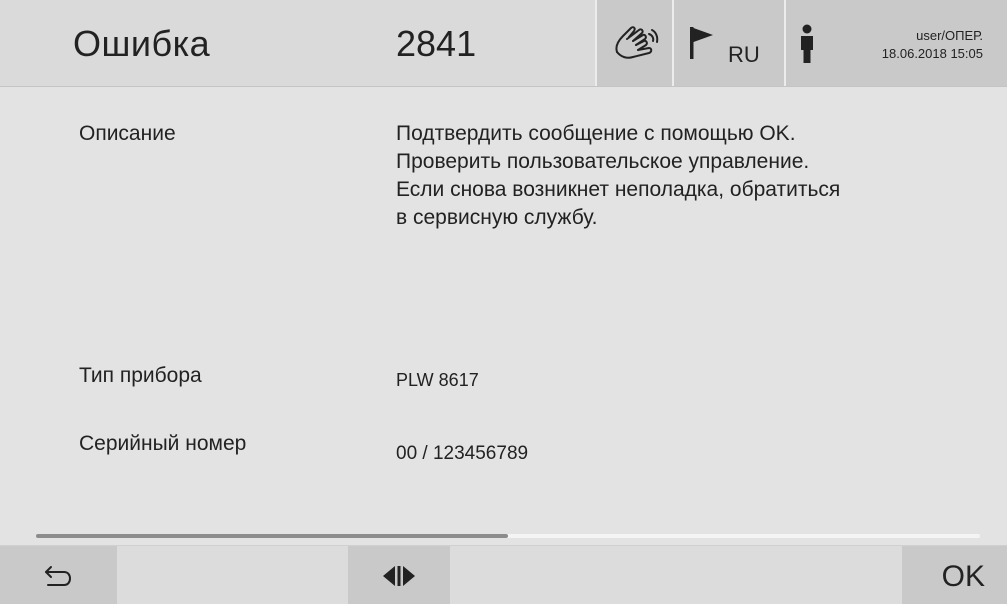 This screenshot has height=604, width=1007. I want to click on scroll-left-right-icon, so click(399, 576).